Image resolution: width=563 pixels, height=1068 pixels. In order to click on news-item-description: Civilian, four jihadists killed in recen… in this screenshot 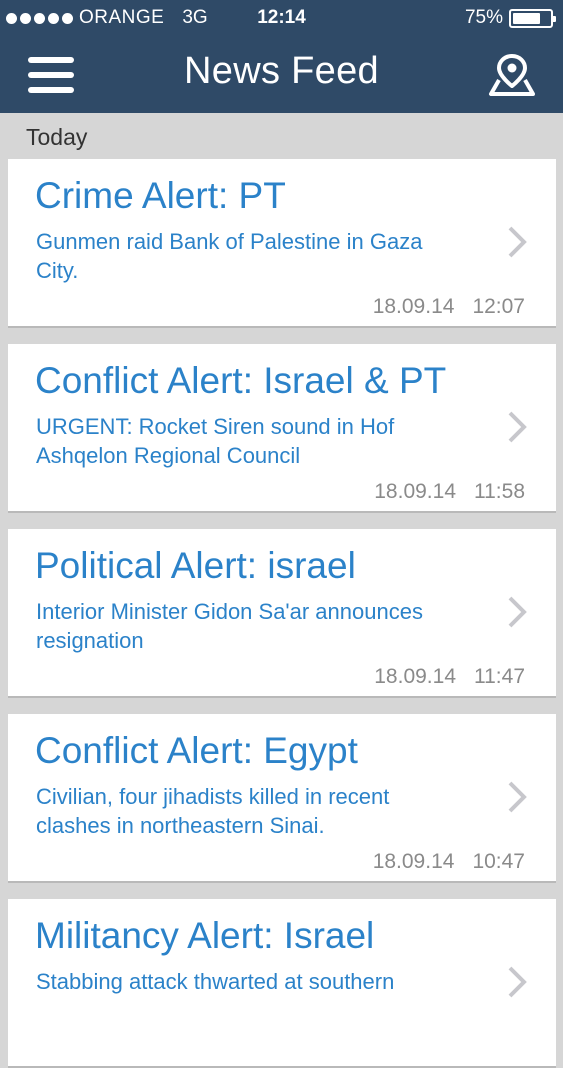, I will do `click(213, 811)`.